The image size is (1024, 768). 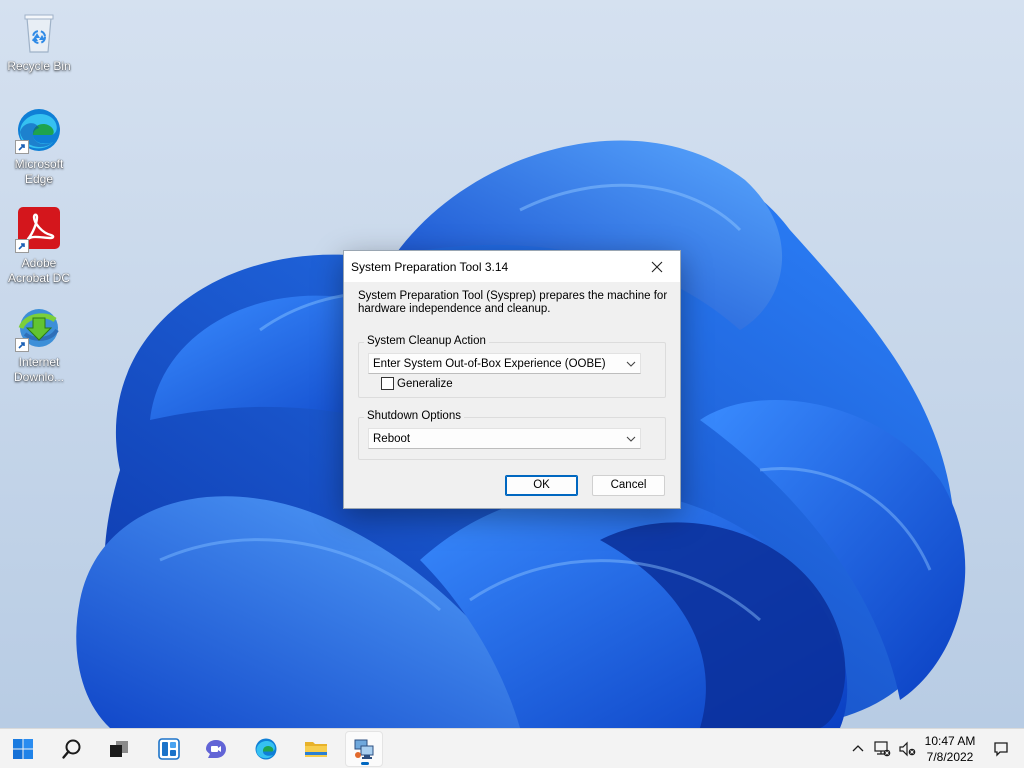 What do you see at coordinates (365, 763) in the screenshot?
I see `running-indicator` at bounding box center [365, 763].